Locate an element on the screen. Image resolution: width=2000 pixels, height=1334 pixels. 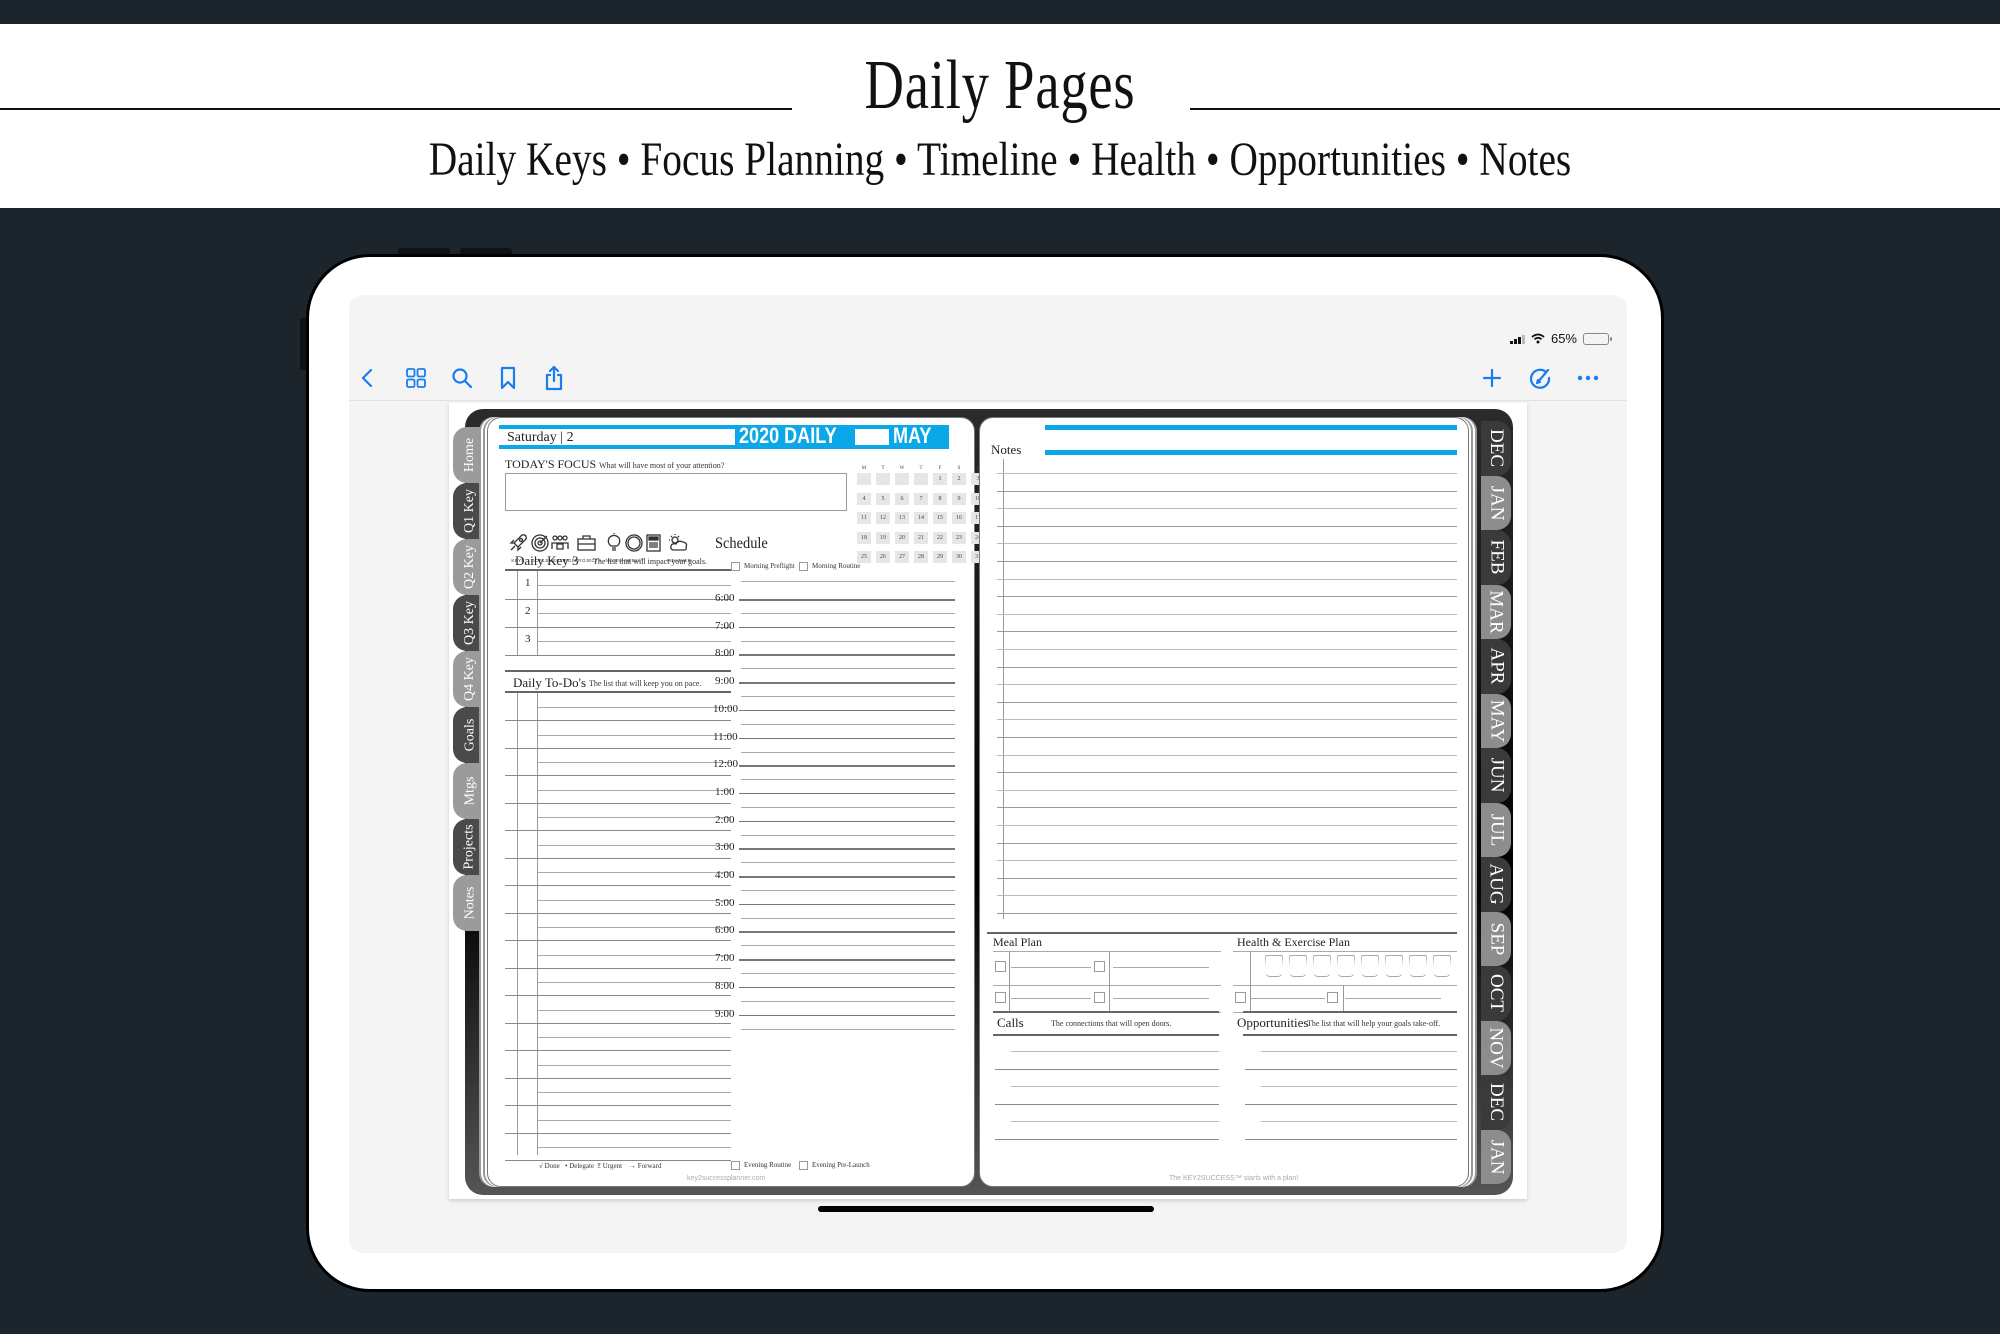
month-tab-jun: JUN is located at coordinates (1496, 775).